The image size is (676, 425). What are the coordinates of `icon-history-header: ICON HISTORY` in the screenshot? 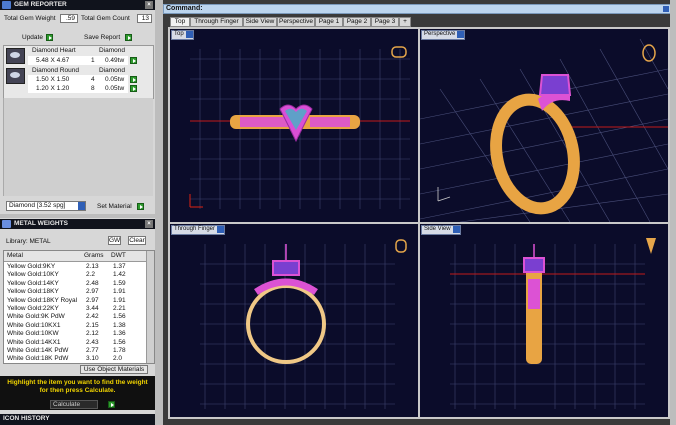 It's located at (77, 419).